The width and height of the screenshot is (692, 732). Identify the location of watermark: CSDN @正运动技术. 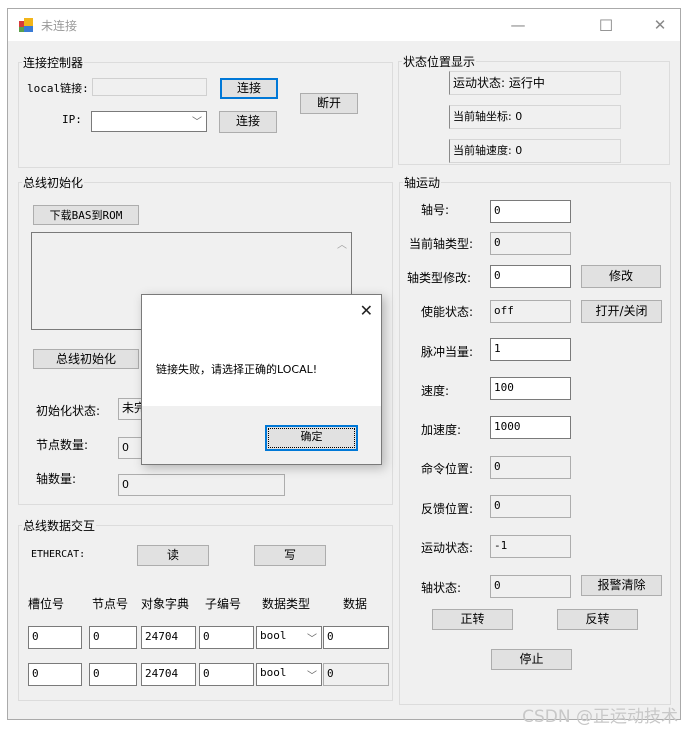
(600, 717).